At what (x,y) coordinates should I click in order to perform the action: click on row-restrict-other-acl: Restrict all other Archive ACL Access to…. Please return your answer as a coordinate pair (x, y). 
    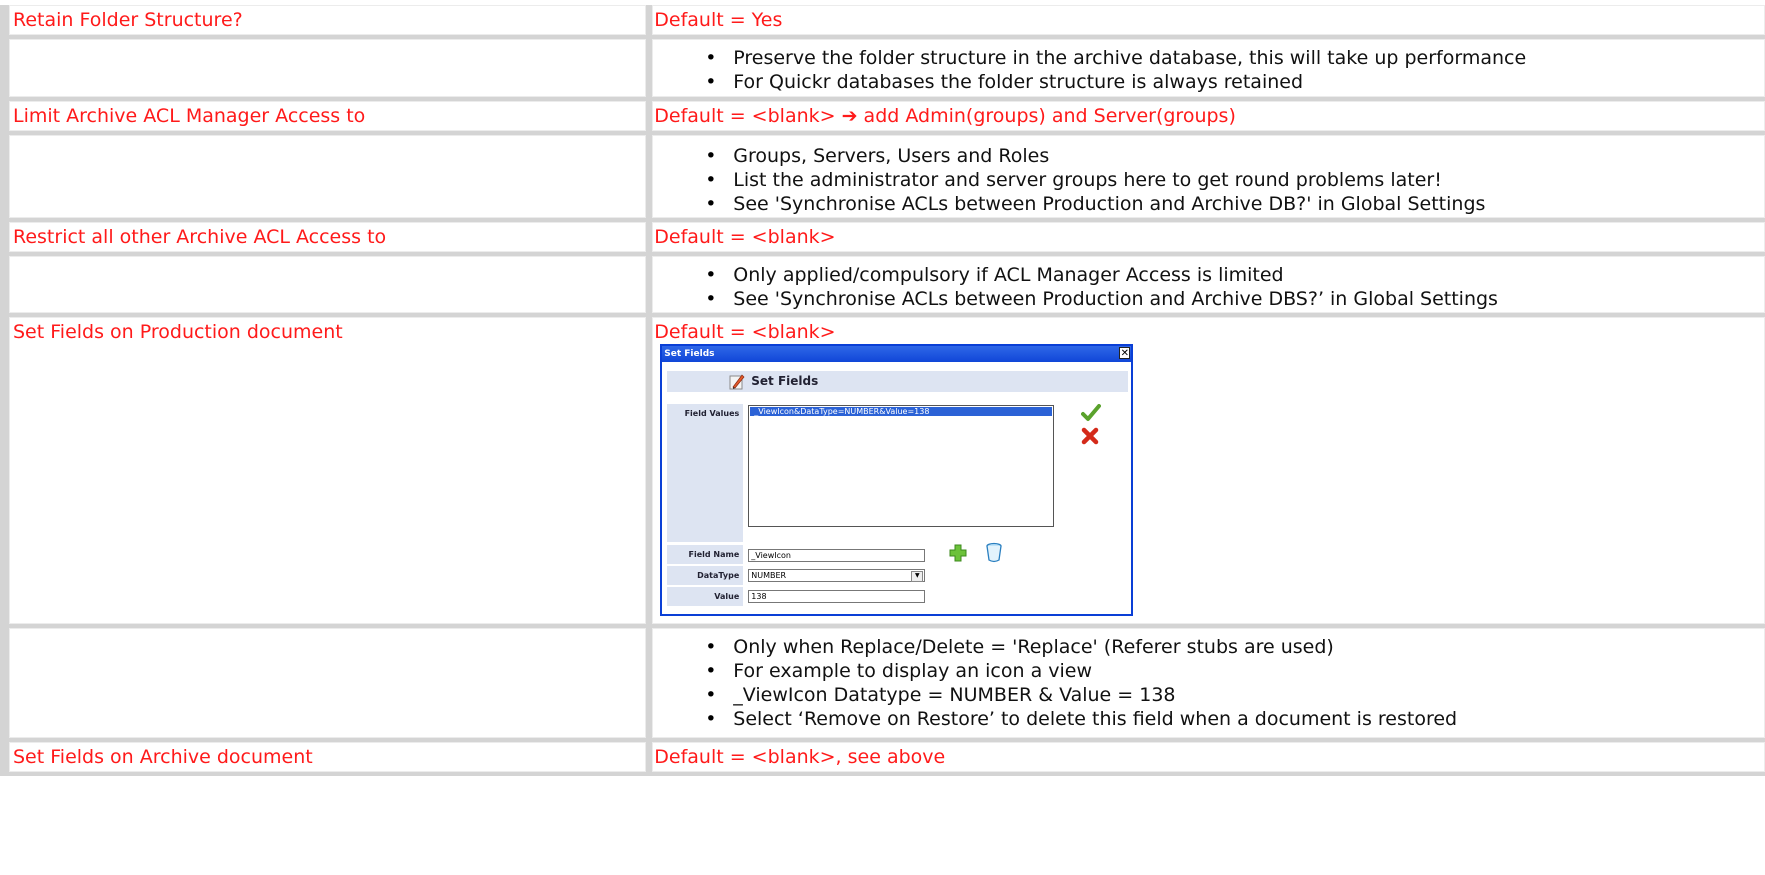
    Looking at the image, I should click on (882, 237).